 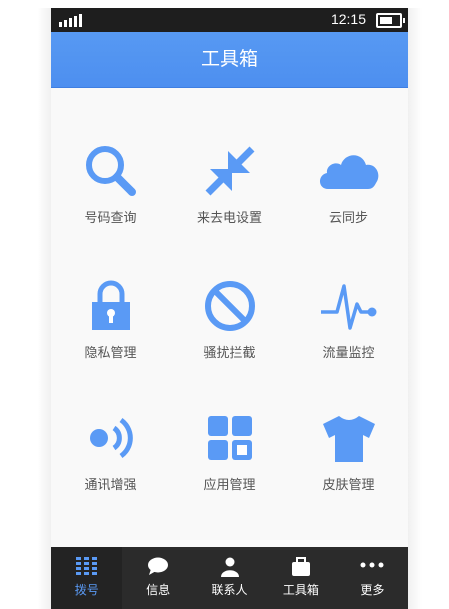 I want to click on bottom-tab-bar: 拨号 信息 联系人 工具箱 更多, so click(x=229, y=578).